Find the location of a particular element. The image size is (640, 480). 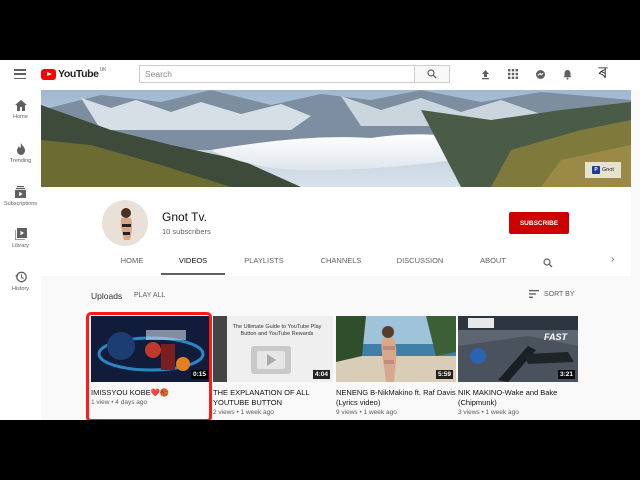

sidebar-item-label: Library is located at coordinates (20, 246).